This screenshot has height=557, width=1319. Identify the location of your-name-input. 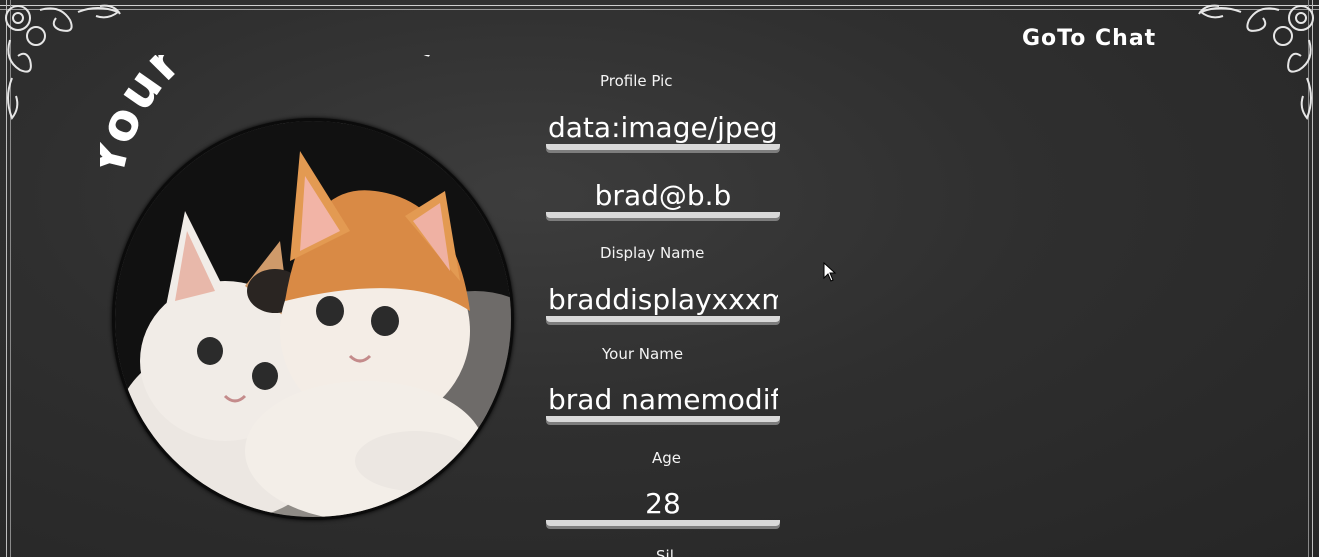
(663, 402).